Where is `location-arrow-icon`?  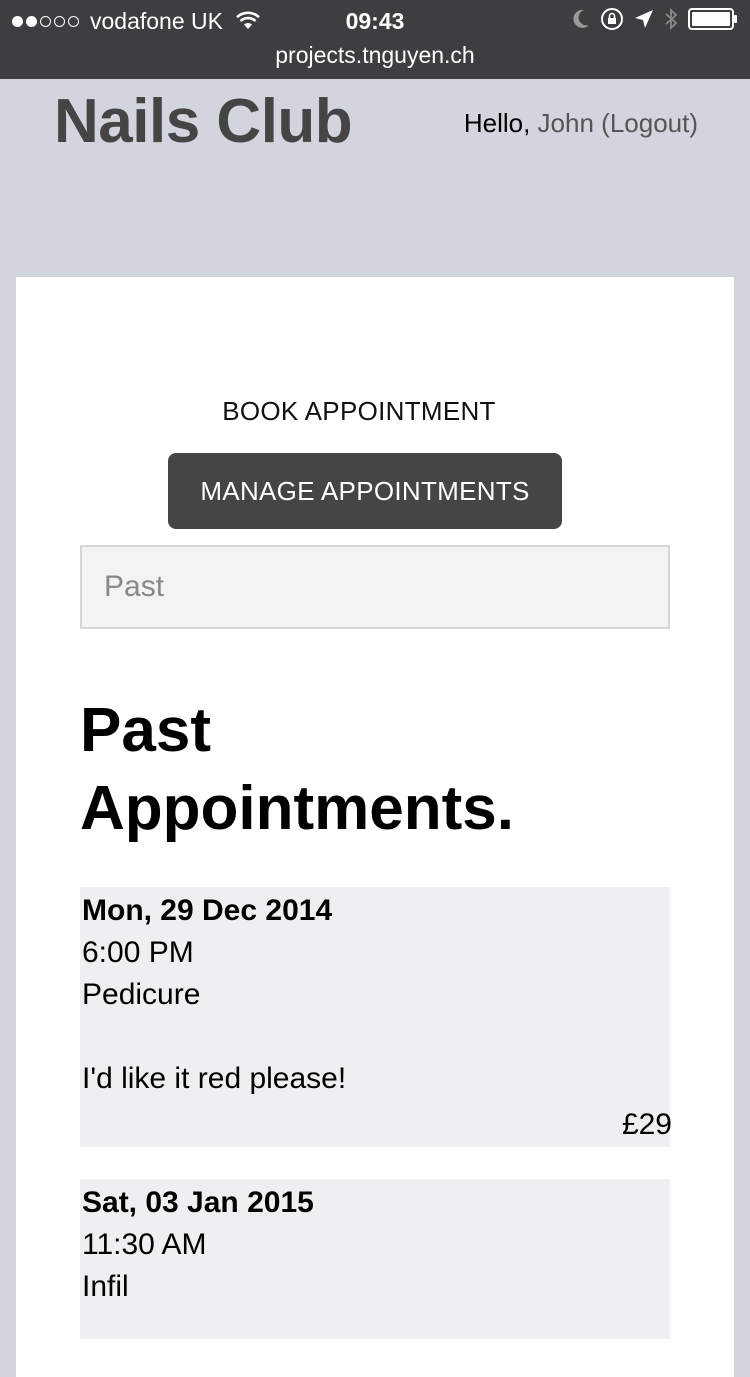
location-arrow-icon is located at coordinates (644, 21).